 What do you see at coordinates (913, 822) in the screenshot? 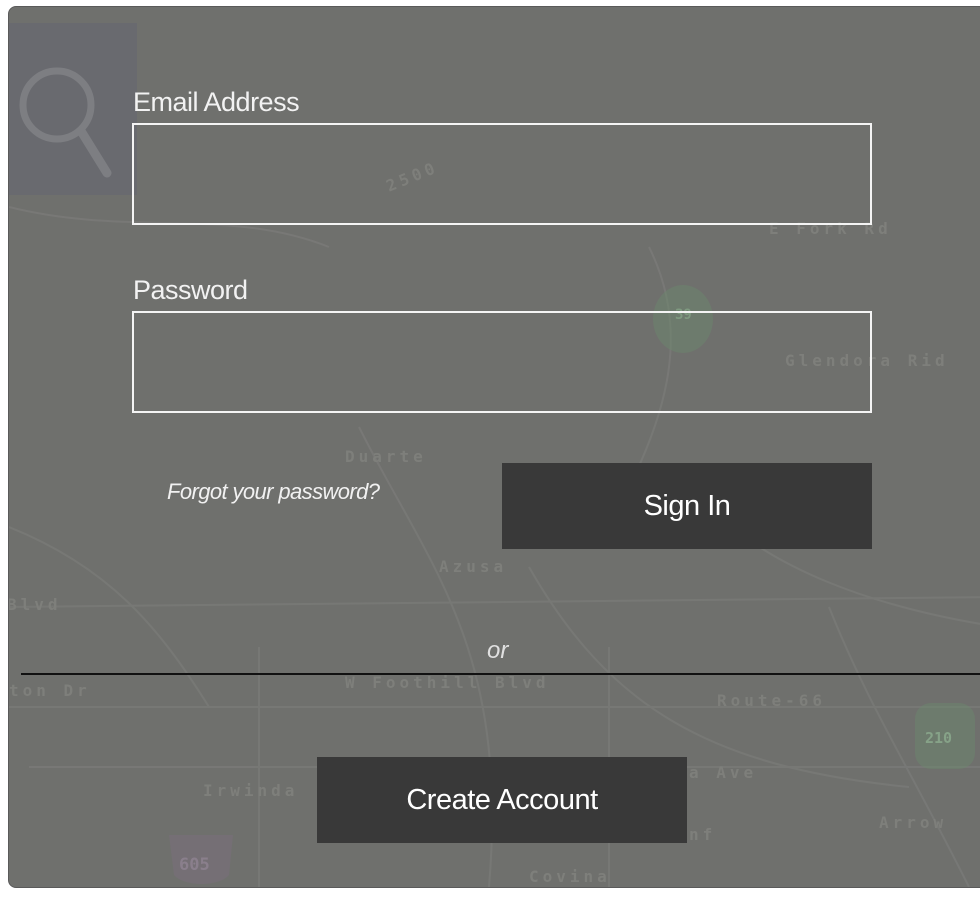
I see `map-label-arrow: Arrow` at bounding box center [913, 822].